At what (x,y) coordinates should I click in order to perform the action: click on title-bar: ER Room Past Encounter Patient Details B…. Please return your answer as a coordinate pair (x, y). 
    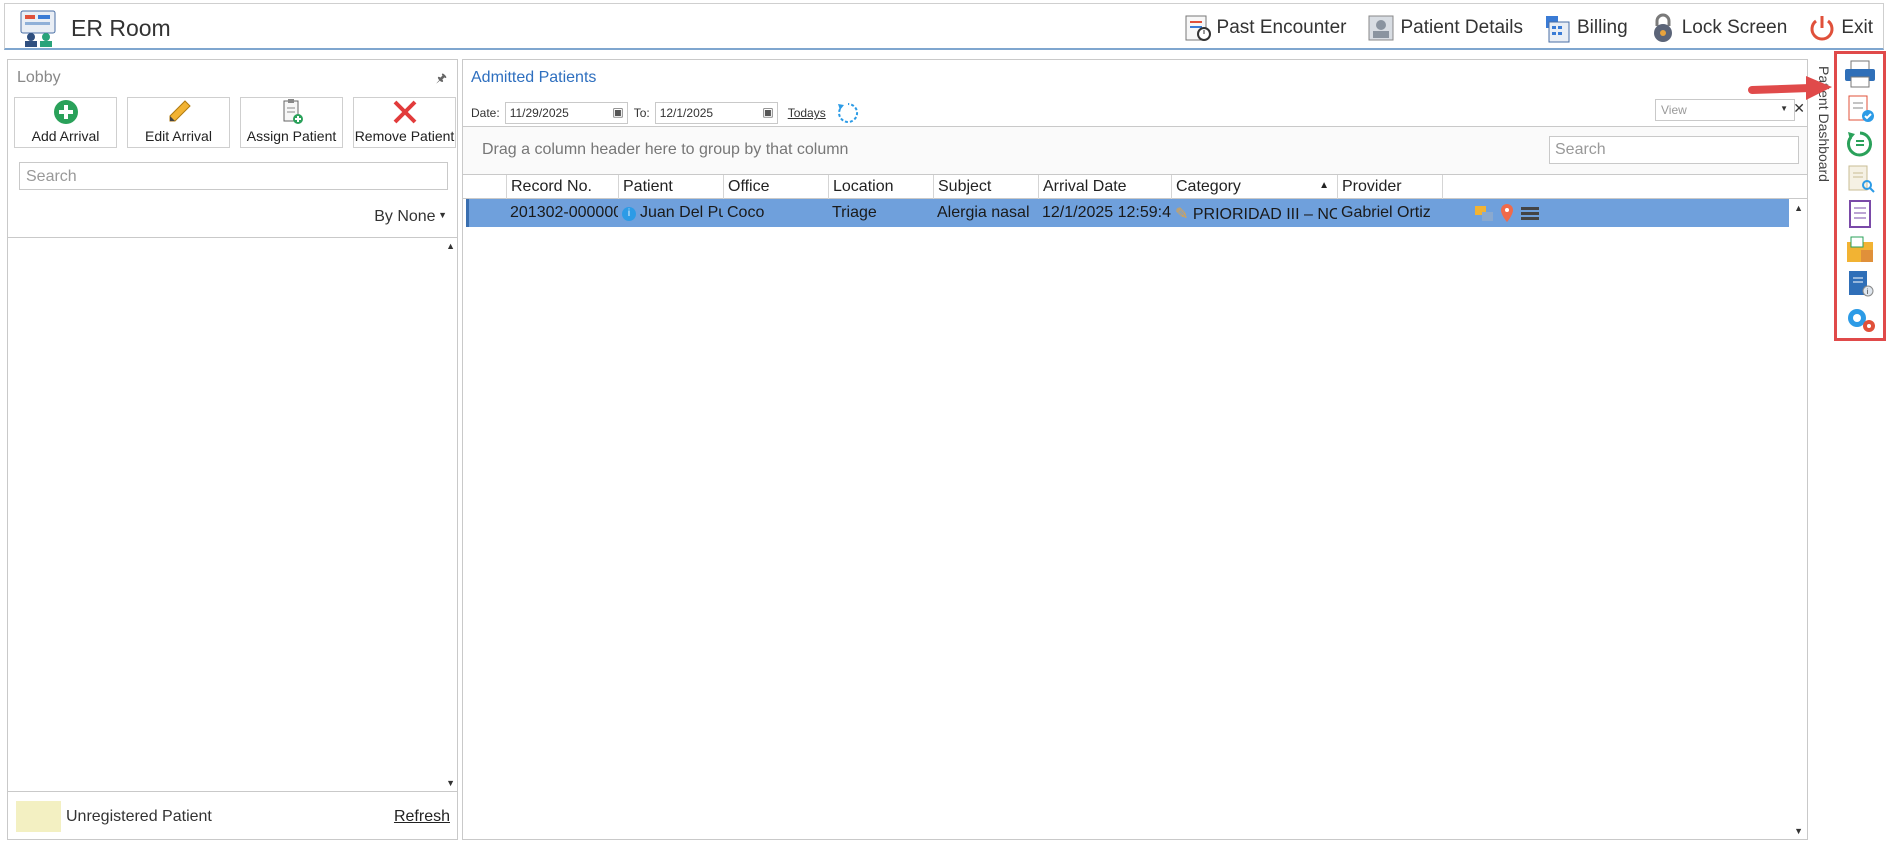
    Looking at the image, I should click on (944, 26).